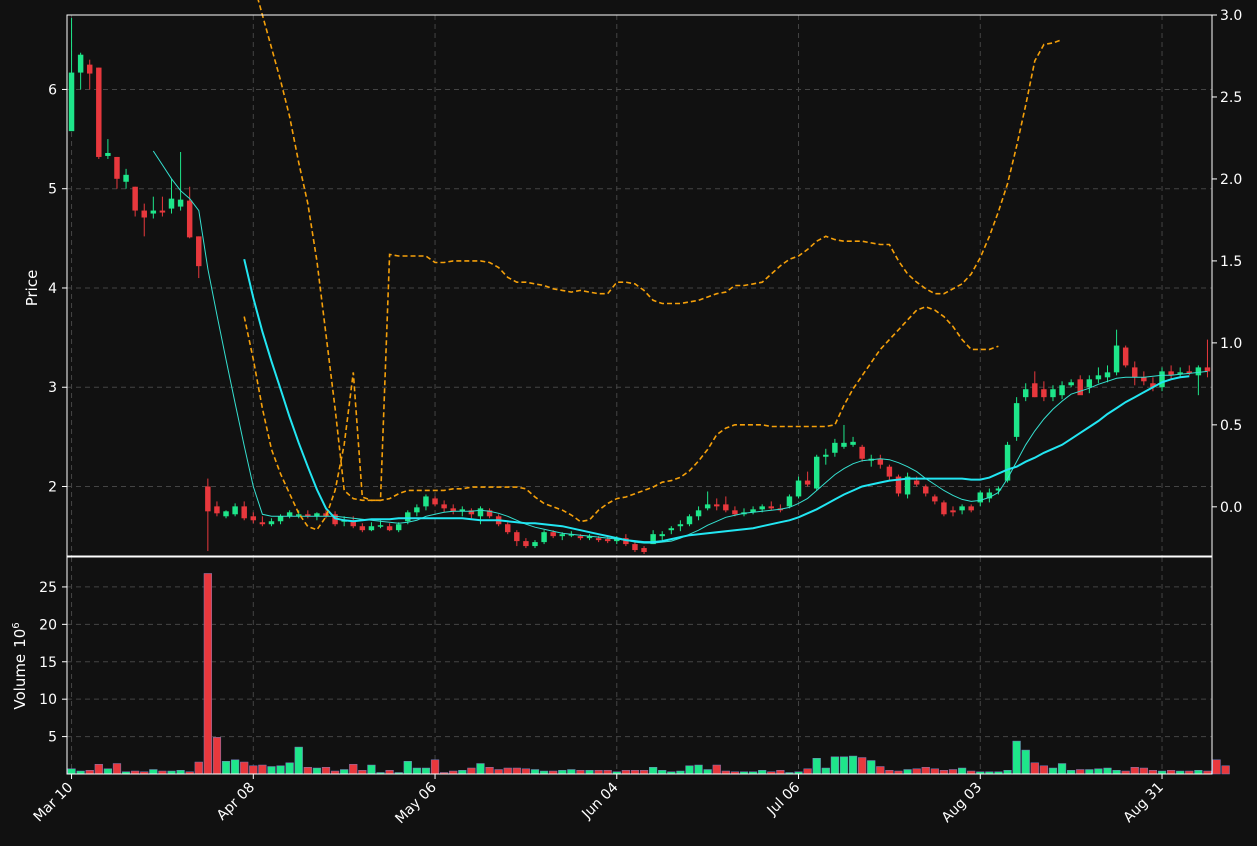  Describe the element at coordinates (52, 488) in the screenshot. I see `y-tick-label: 2` at that location.